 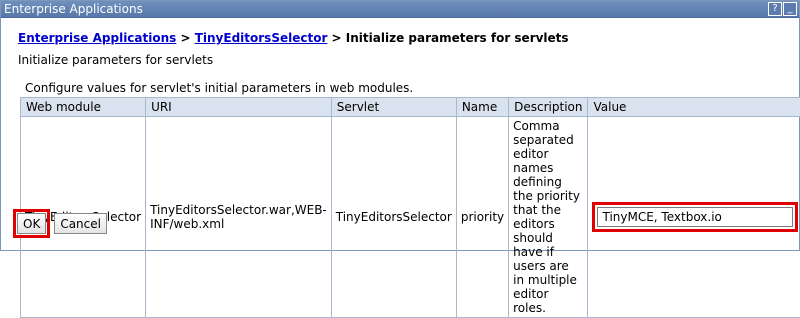 I want to click on minimize-icon: _, so click(x=790, y=9).